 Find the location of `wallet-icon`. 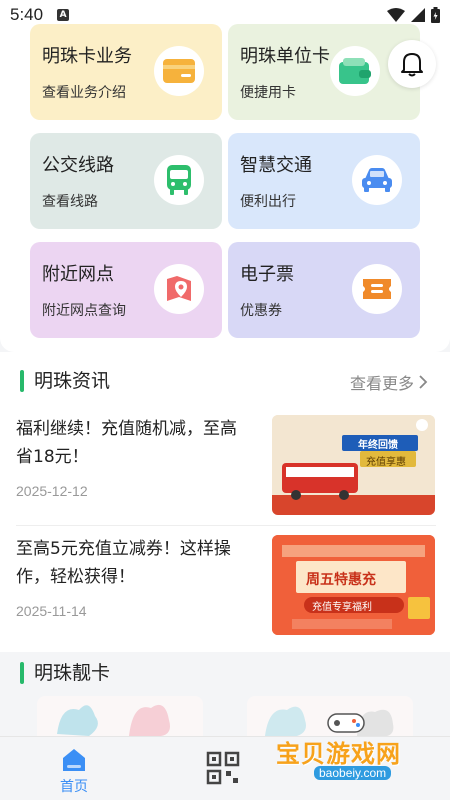

wallet-icon is located at coordinates (355, 71).